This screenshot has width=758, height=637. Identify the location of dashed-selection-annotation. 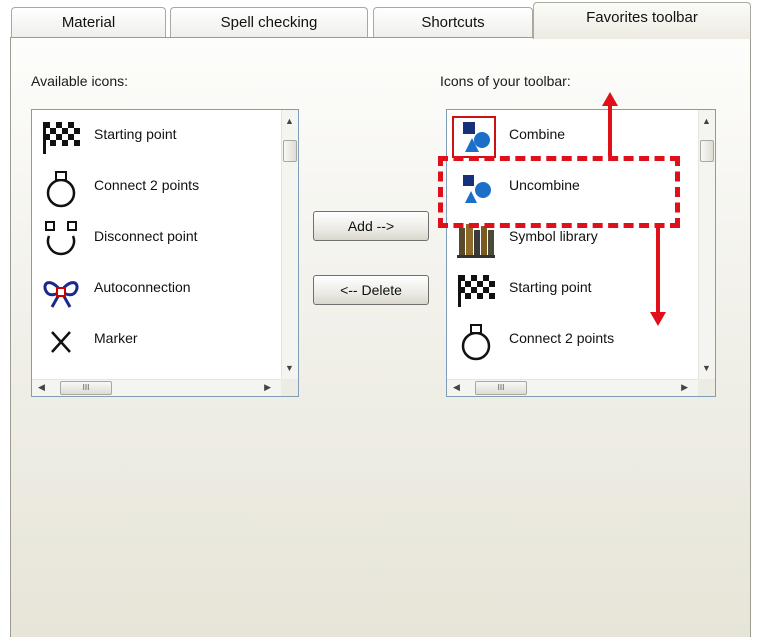
(559, 192).